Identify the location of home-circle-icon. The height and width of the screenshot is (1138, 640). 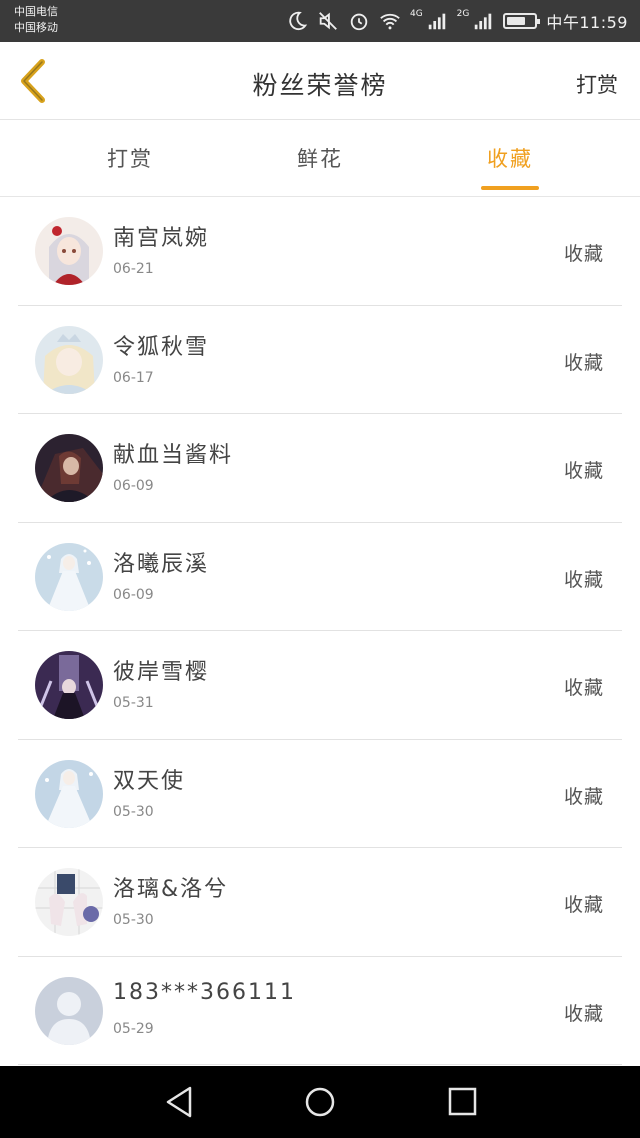
(320, 1102).